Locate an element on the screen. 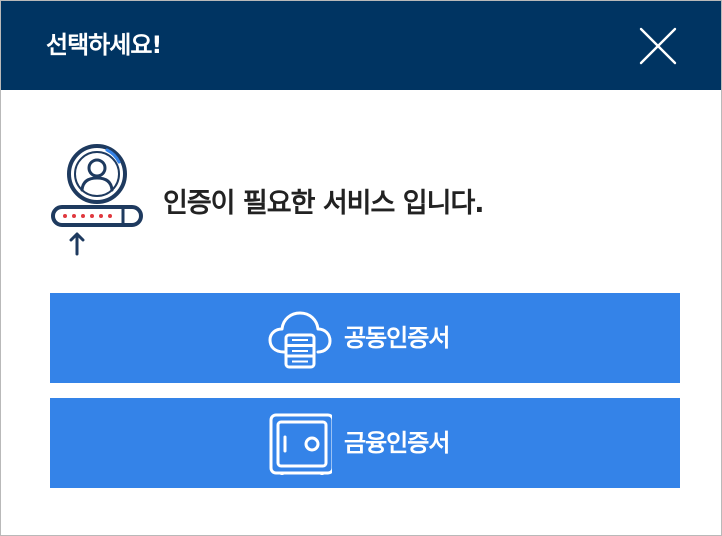  close-button is located at coordinates (658, 46).